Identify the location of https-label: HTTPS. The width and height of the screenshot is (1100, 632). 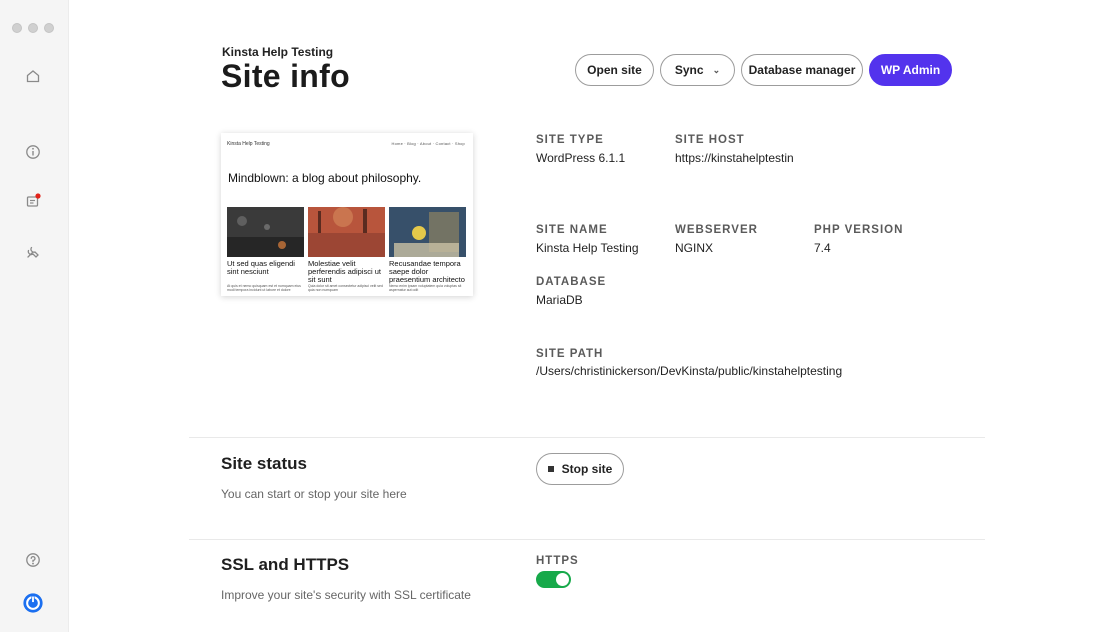
(557, 561).